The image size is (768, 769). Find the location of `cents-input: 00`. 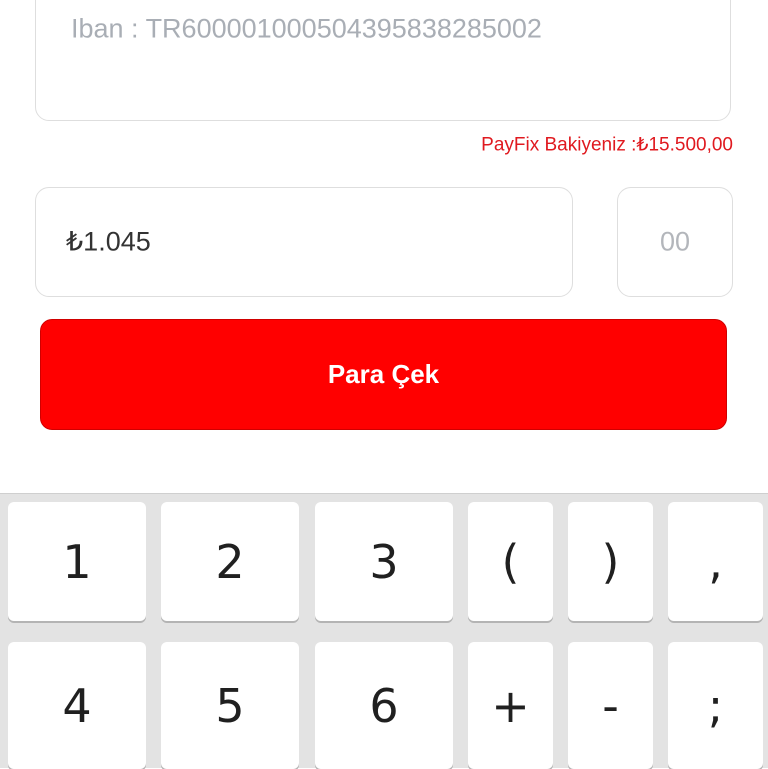

cents-input: 00 is located at coordinates (675, 242).